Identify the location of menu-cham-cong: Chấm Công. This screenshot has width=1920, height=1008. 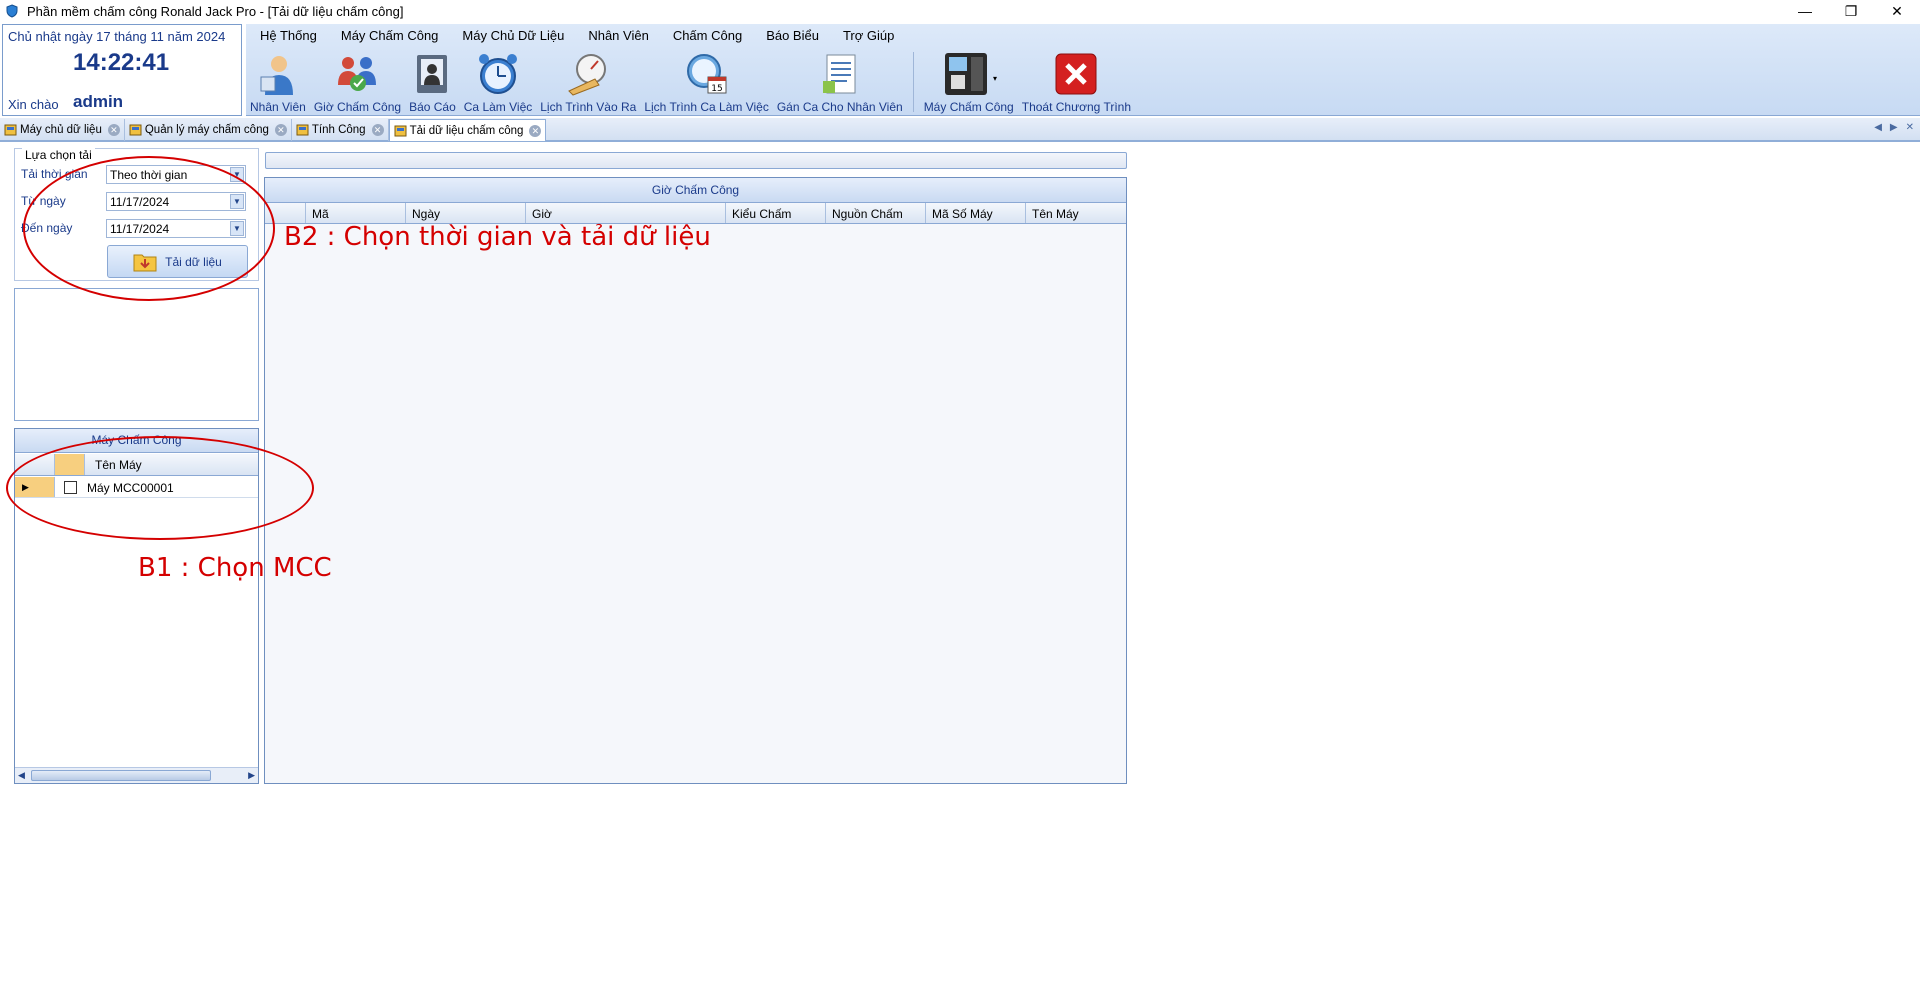
(705, 35).